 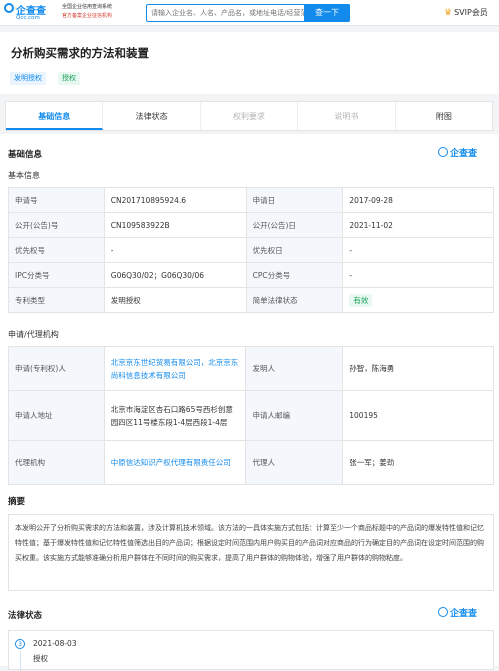 What do you see at coordinates (17, 502) in the screenshot?
I see `abstract-title: 摘要` at bounding box center [17, 502].